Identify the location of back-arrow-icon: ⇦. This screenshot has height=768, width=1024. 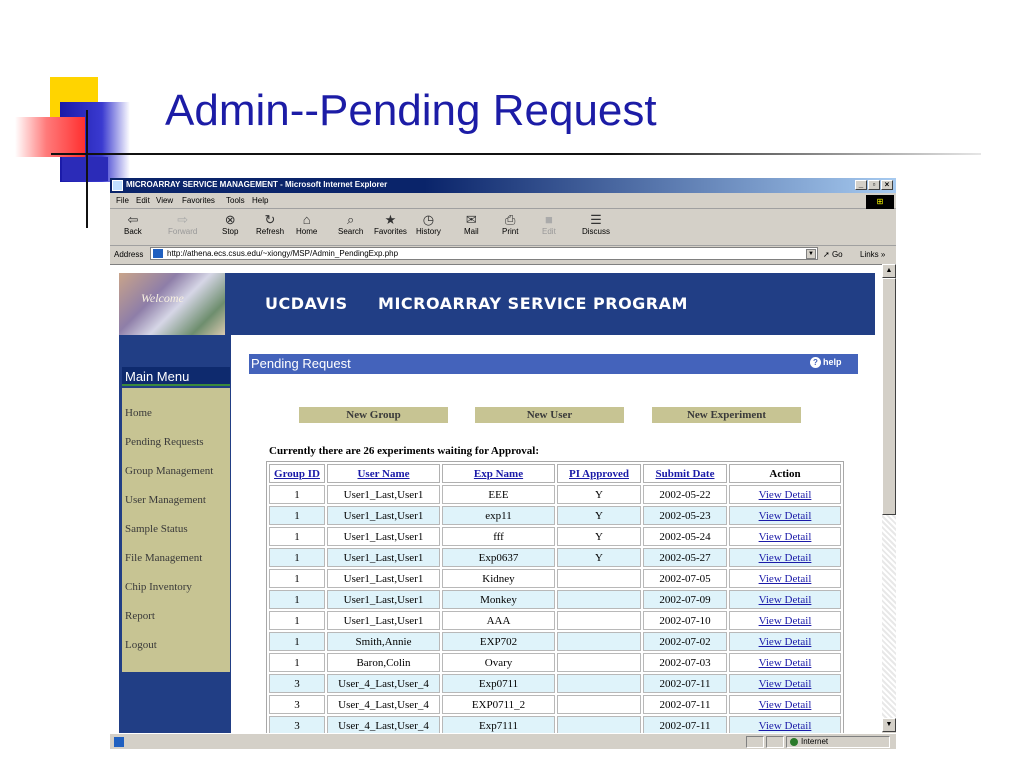
(133, 219).